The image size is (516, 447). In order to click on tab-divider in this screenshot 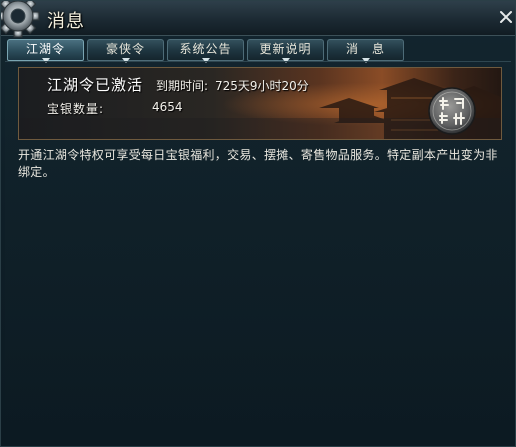, I will do `click(258, 61)`.